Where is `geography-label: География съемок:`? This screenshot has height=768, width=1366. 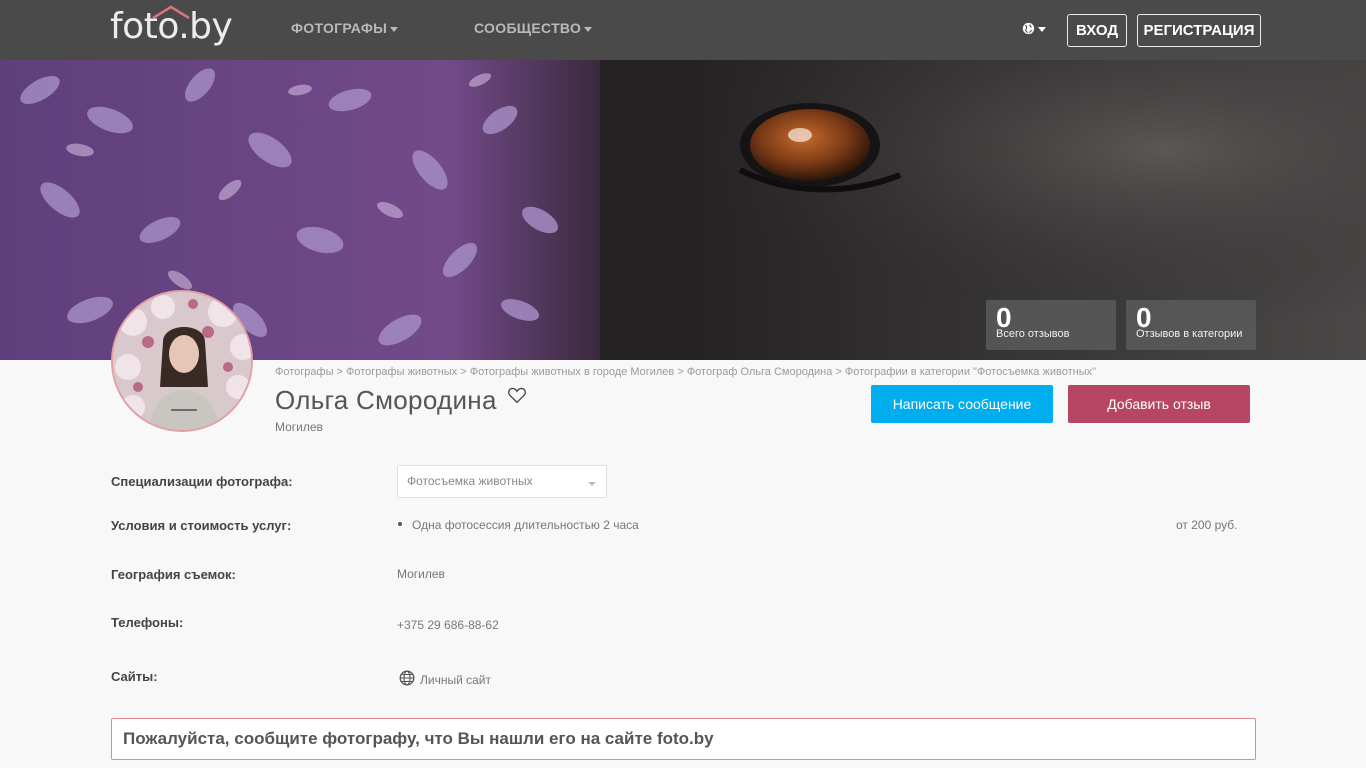 geography-label: География съемок: is located at coordinates (173, 574).